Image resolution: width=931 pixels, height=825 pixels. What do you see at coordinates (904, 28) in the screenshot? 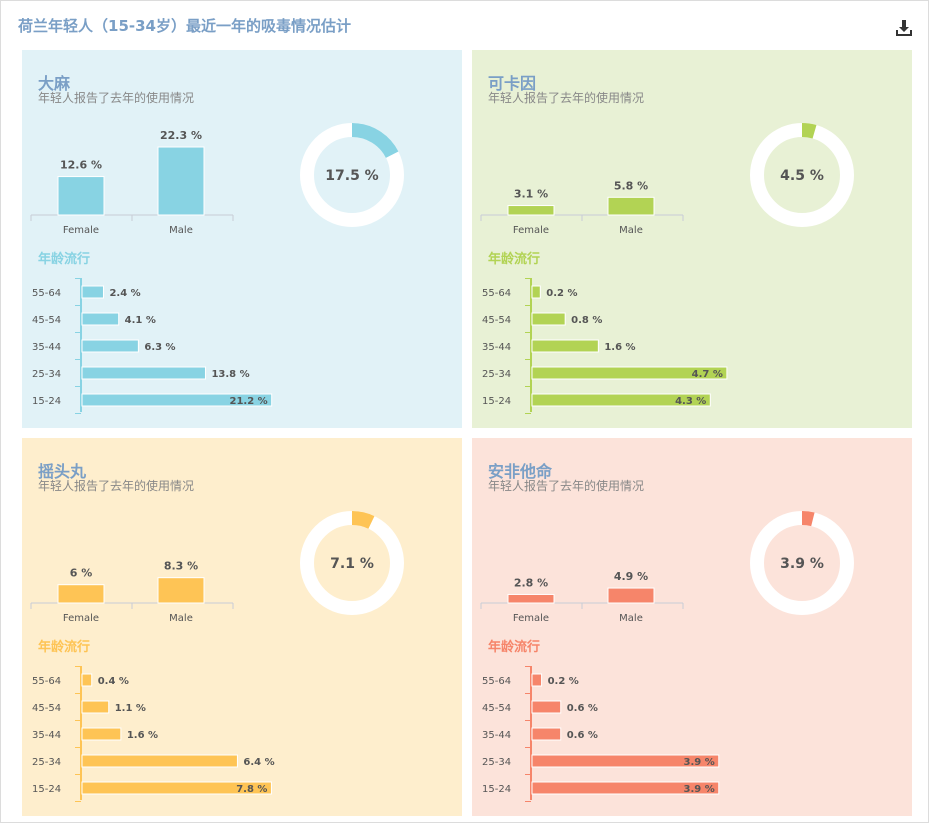
I see `download-icon` at bounding box center [904, 28].